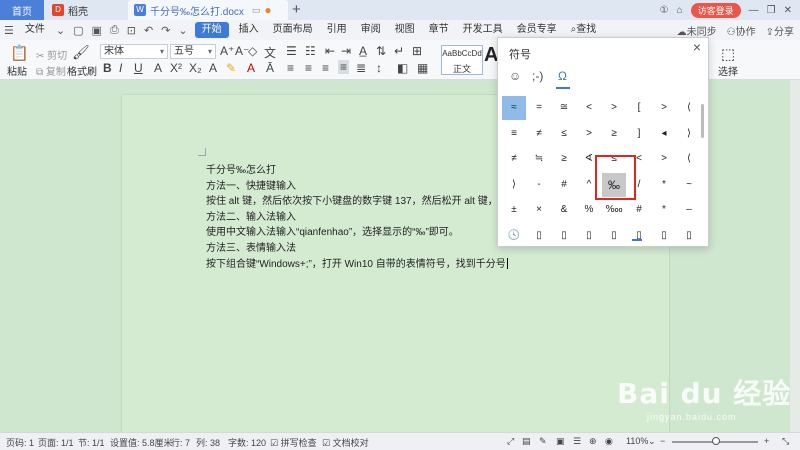 This screenshot has width=800, height=450. I want to click on menu-file: 文件, so click(35, 30).